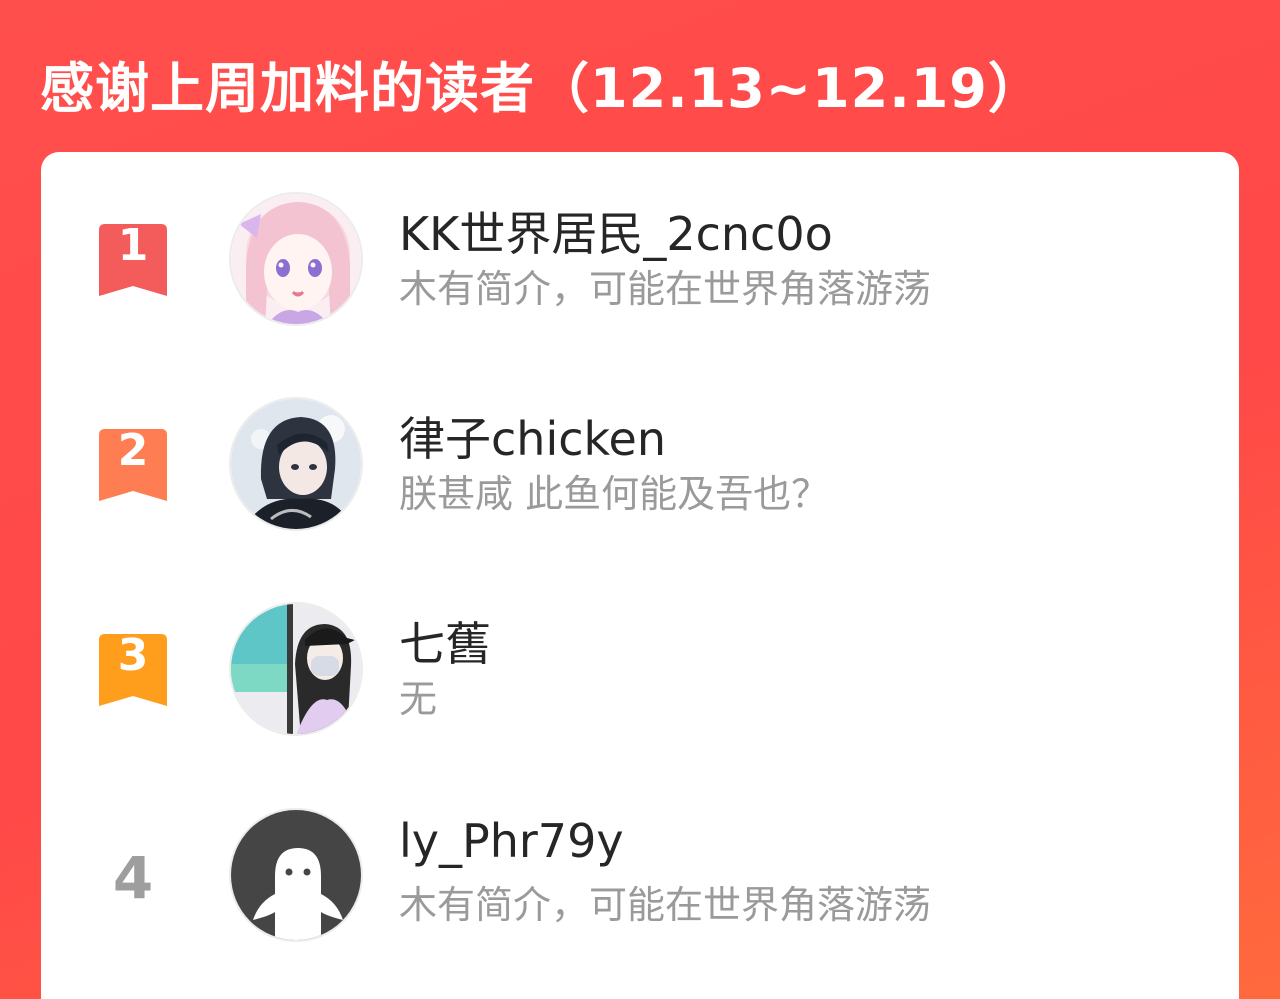 The width and height of the screenshot is (1280, 999). I want to click on default-ghost-avatar-icon, so click(296, 875).